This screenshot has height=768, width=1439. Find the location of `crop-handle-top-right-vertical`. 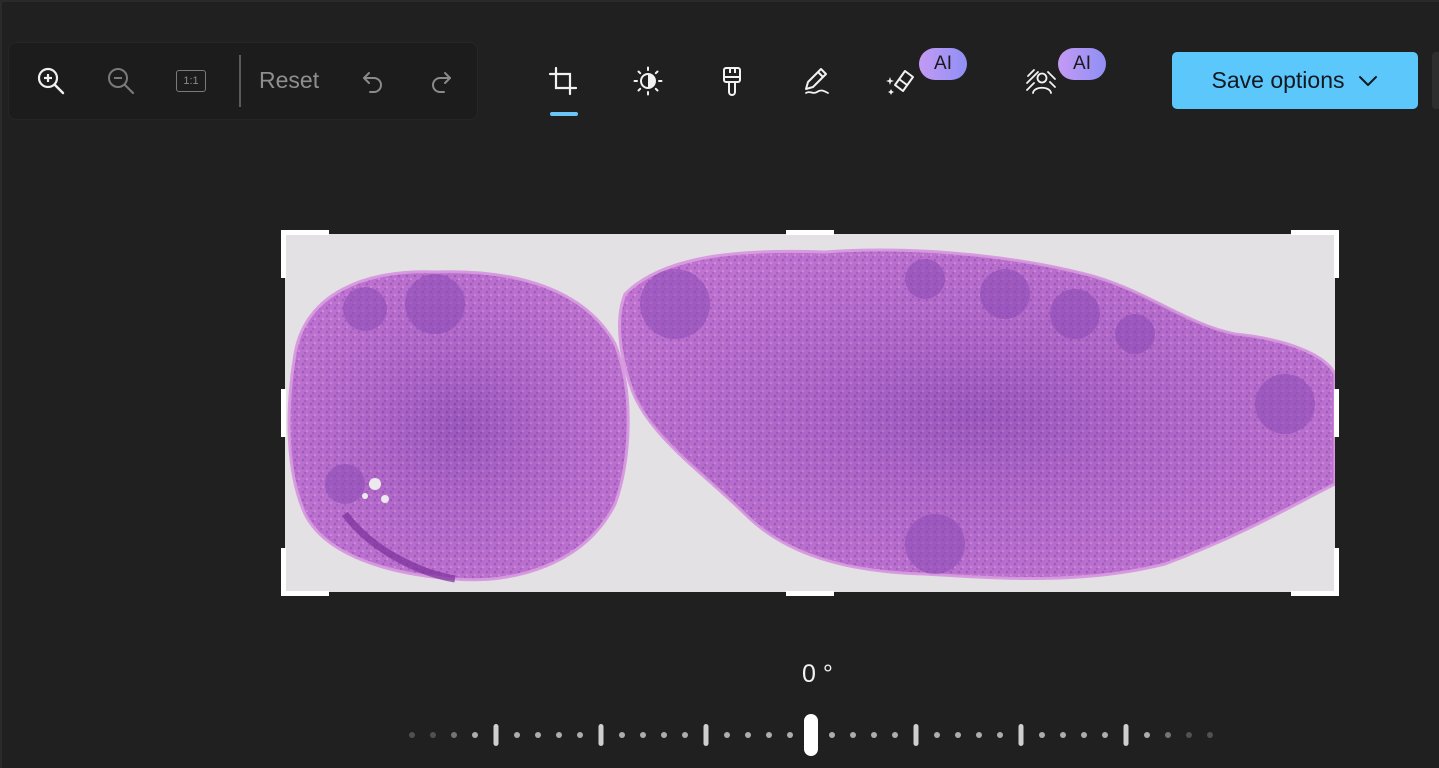

crop-handle-top-right-vertical is located at coordinates (1336, 254).